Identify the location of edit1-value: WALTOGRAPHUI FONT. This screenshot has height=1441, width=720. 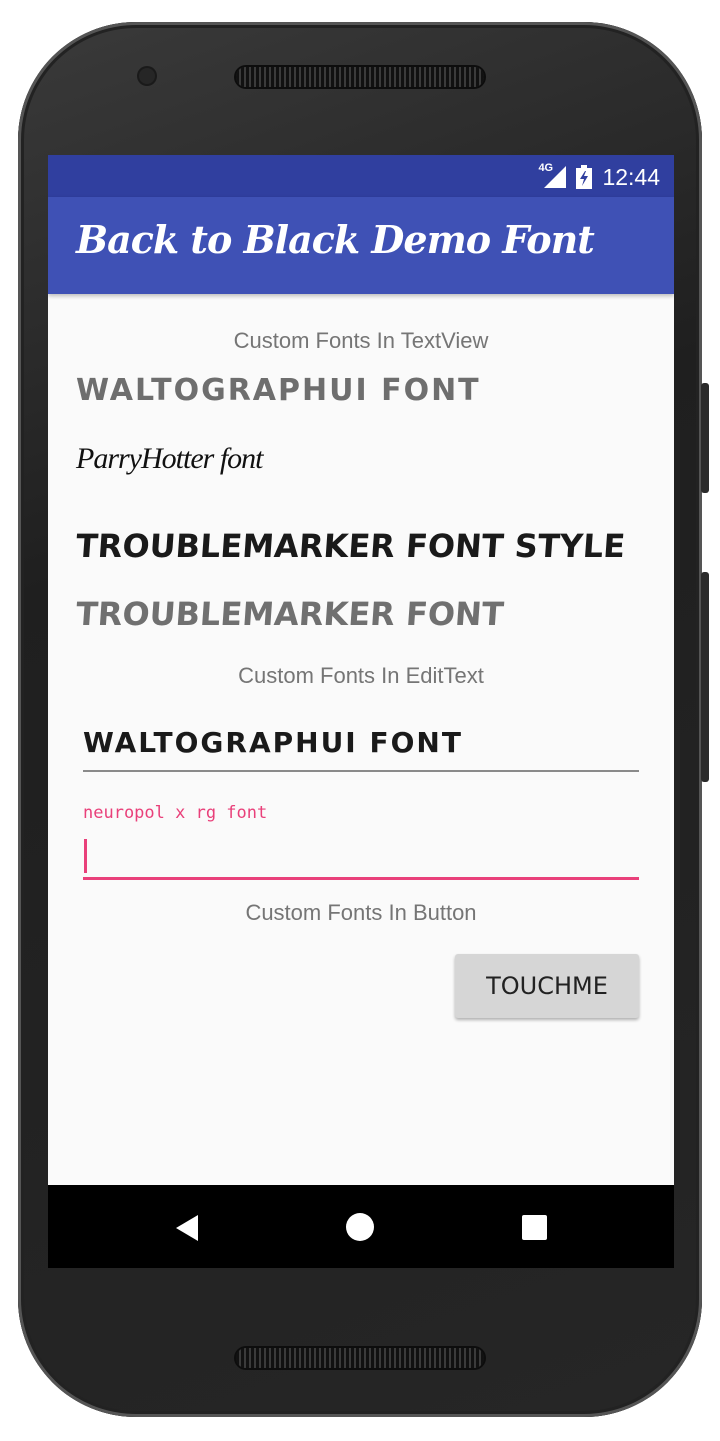
(273, 742).